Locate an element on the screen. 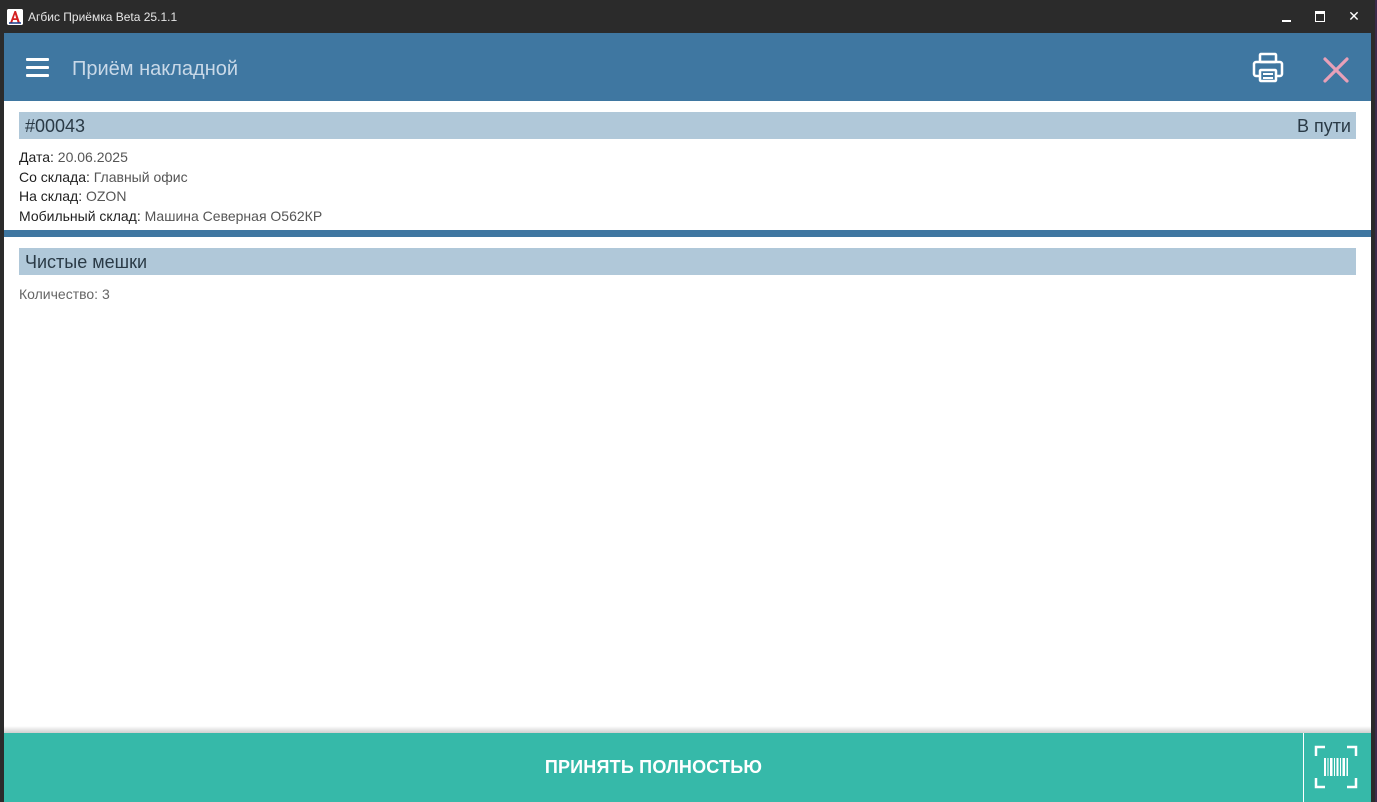  maximize-button is located at coordinates (1320, 16).